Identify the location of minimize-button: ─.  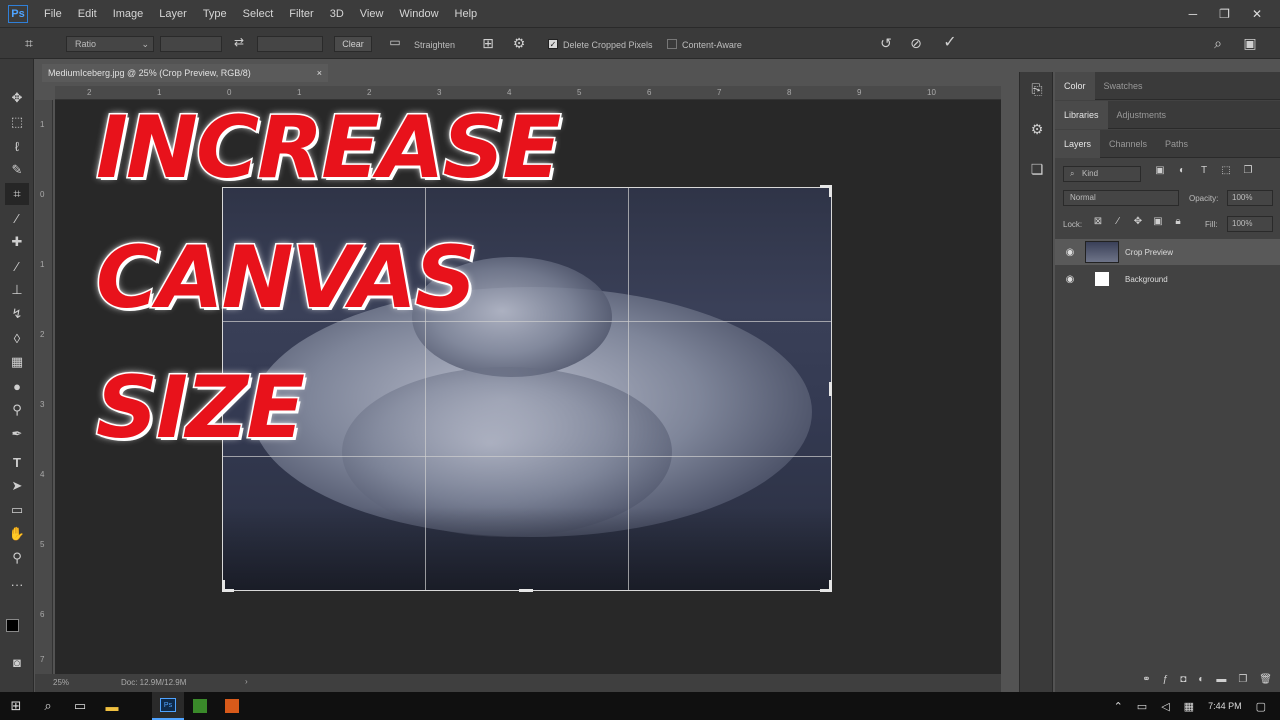
(1193, 14).